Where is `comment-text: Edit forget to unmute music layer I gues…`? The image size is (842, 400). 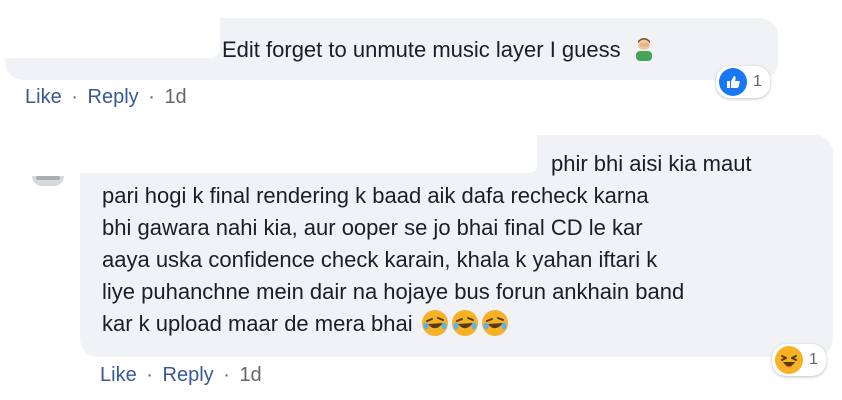 comment-text: Edit forget to unmute music layer I gues… is located at coordinates (439, 49).